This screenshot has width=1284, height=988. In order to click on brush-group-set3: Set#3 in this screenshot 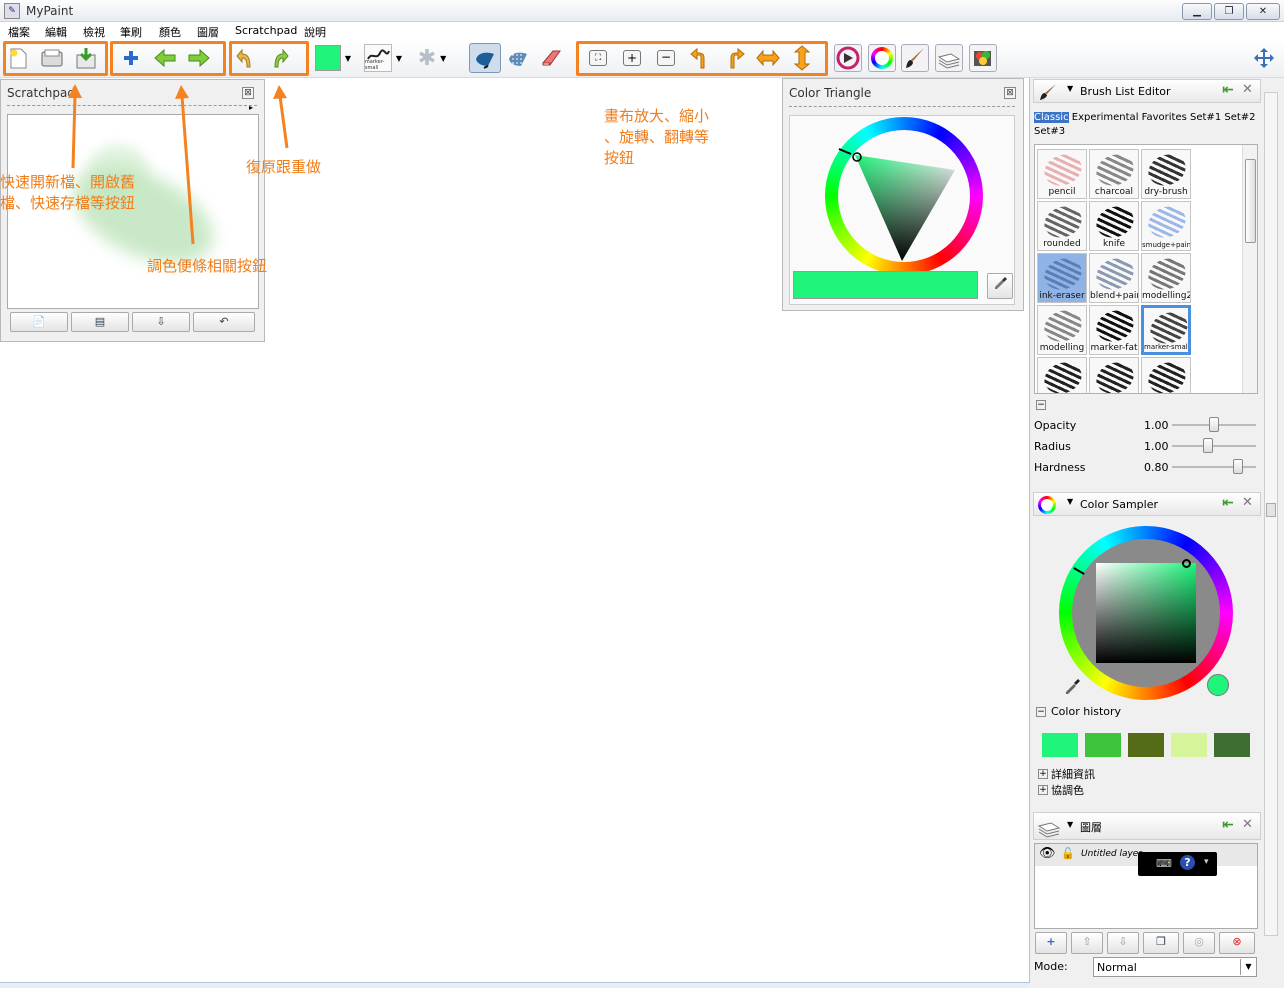, I will do `click(1049, 131)`.